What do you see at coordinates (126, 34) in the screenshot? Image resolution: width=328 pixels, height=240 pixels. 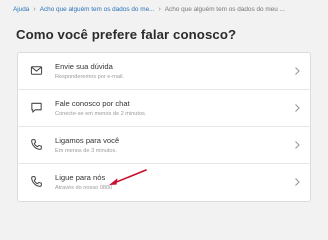 I see `page-title: Como você prefere falar conosco?` at bounding box center [126, 34].